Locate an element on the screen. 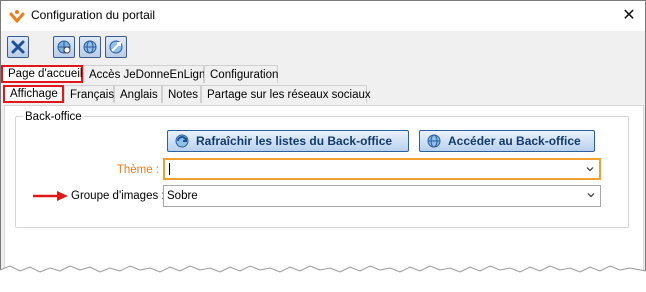 The height and width of the screenshot is (292, 646). close-x-icon is located at coordinates (18, 47).